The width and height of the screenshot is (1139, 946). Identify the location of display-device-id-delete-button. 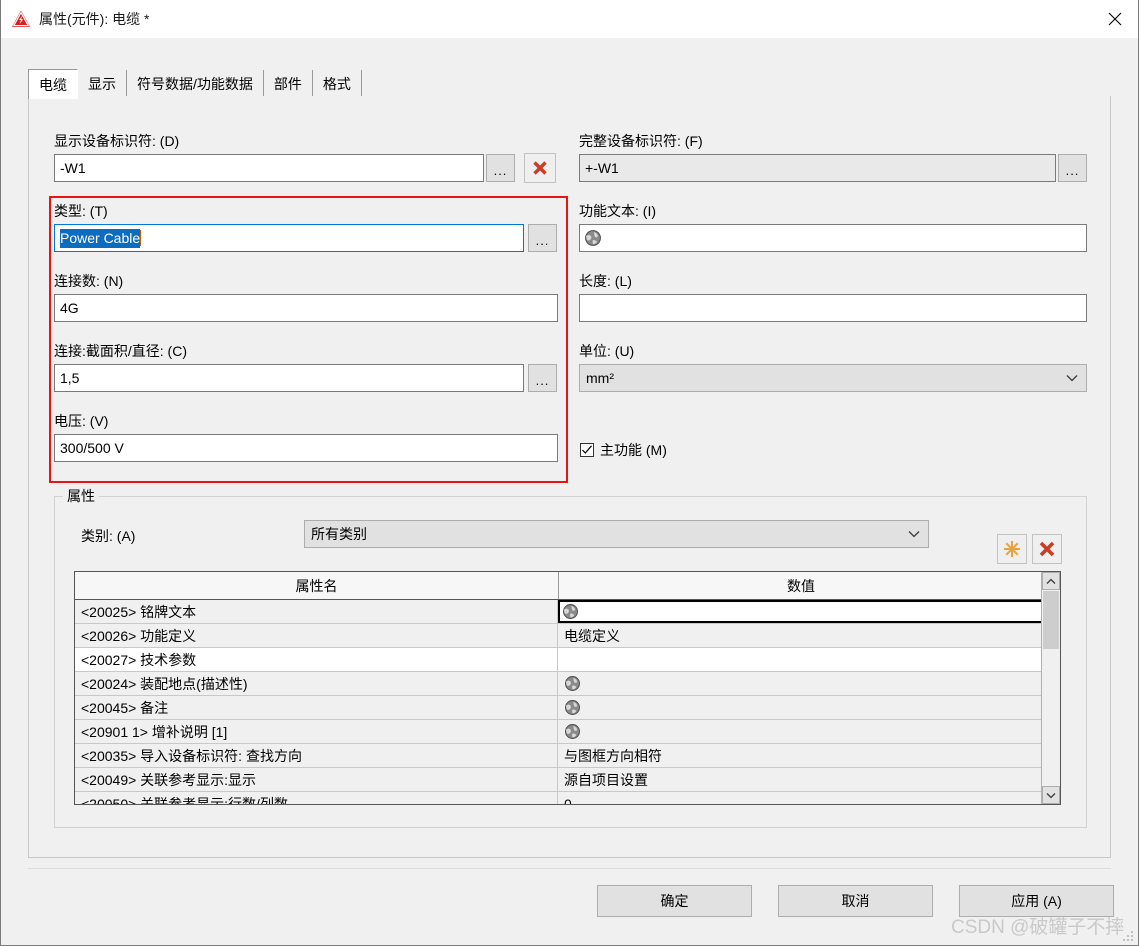
(540, 168).